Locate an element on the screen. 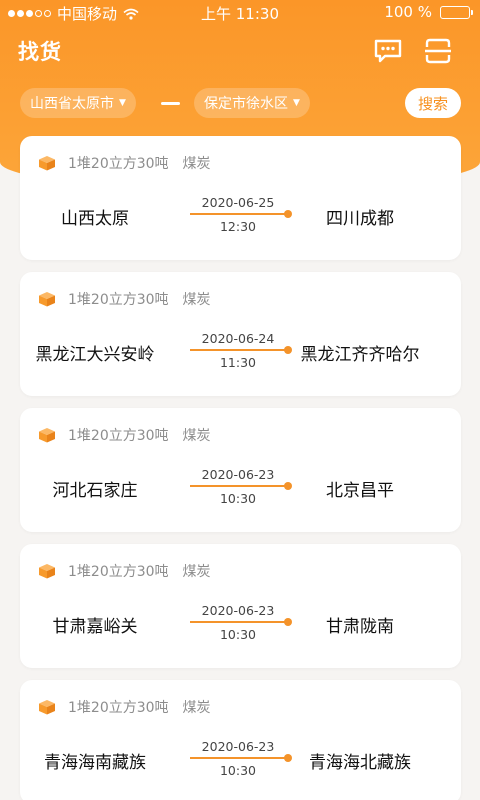 The width and height of the screenshot is (480, 800). order-card: 1堆20立方30吨 煤炭 甘肃嘉峪关 2020-06-23 10:30 甘肃陇南 is located at coordinates (240, 606).